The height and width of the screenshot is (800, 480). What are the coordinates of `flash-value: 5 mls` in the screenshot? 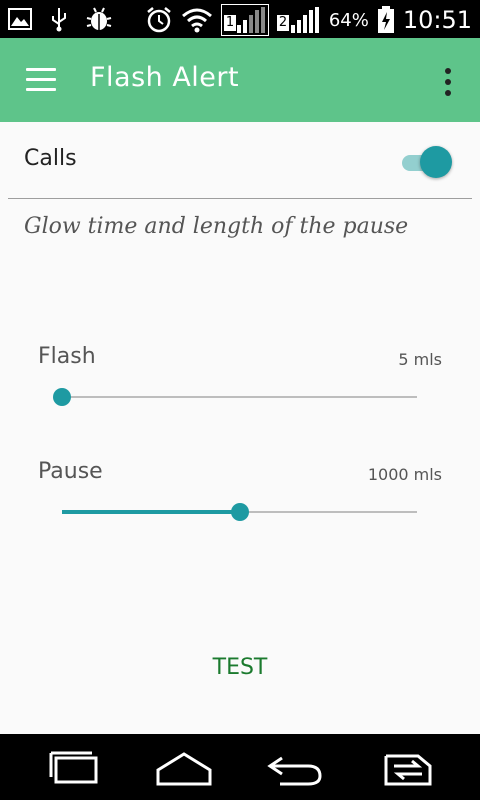 It's located at (420, 359).